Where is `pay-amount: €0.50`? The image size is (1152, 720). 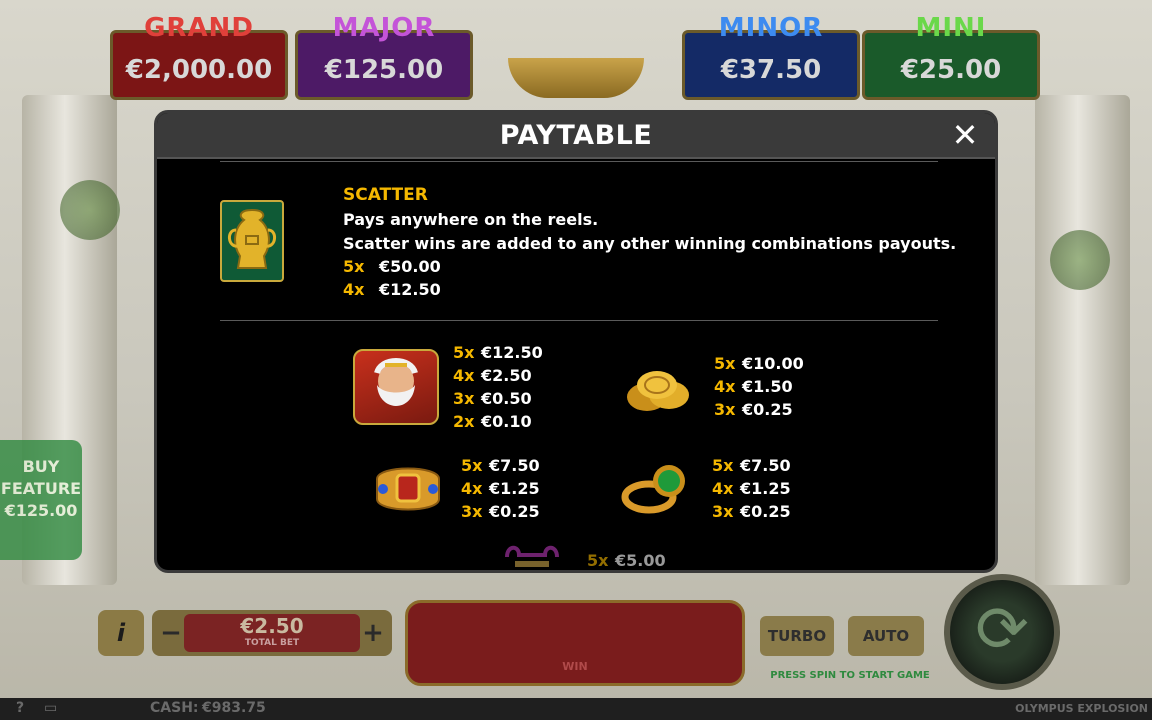
pay-amount: €0.50 is located at coordinates (506, 398).